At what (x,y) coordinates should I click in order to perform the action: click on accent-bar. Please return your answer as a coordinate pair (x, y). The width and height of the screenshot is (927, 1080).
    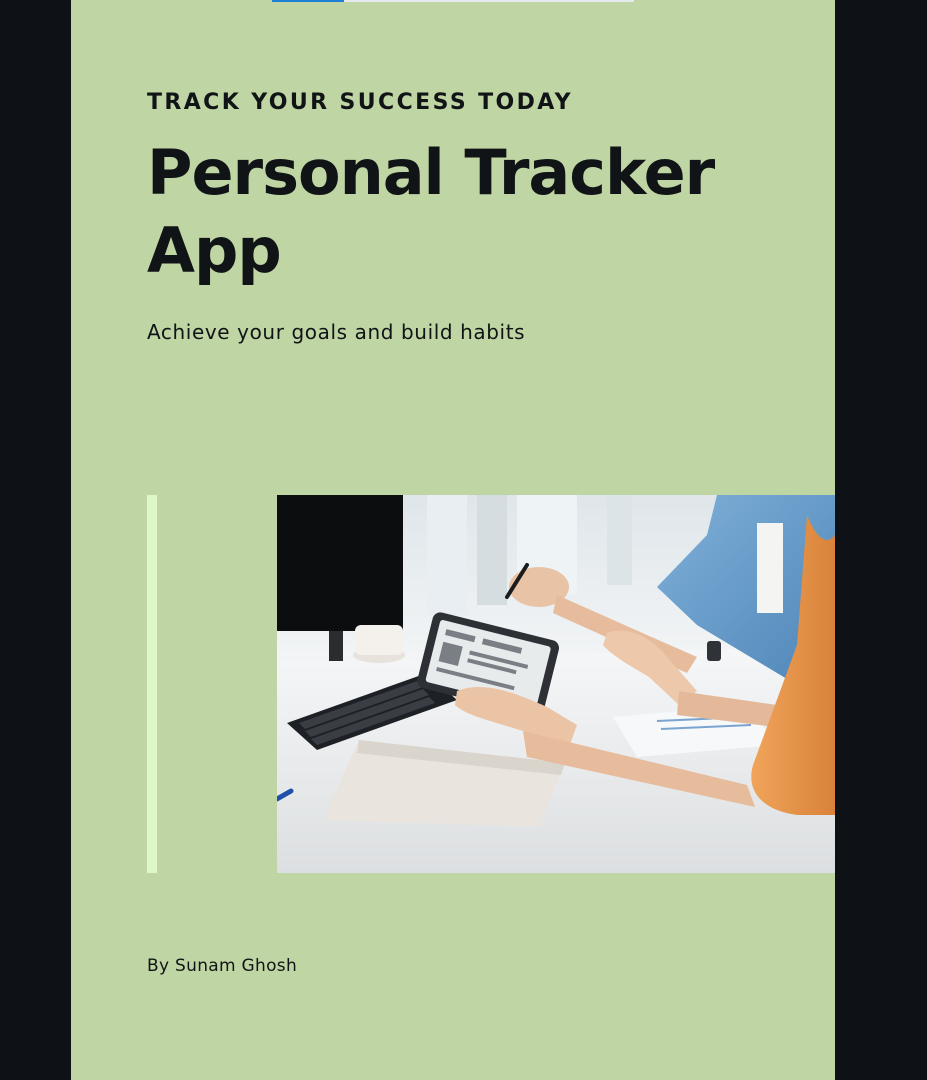
    Looking at the image, I should click on (152, 684).